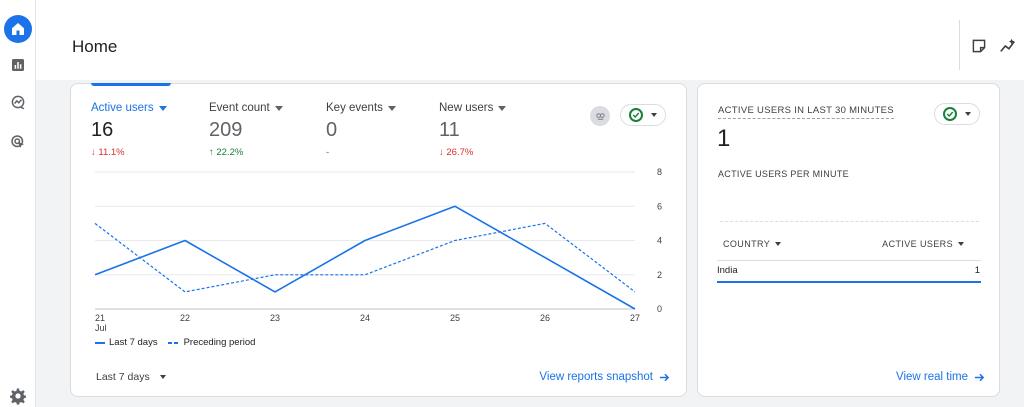 The height and width of the screenshot is (407, 1024). I want to click on realtime-title: ACTIVE USERS IN LAST 30 MINUTES, so click(806, 112).